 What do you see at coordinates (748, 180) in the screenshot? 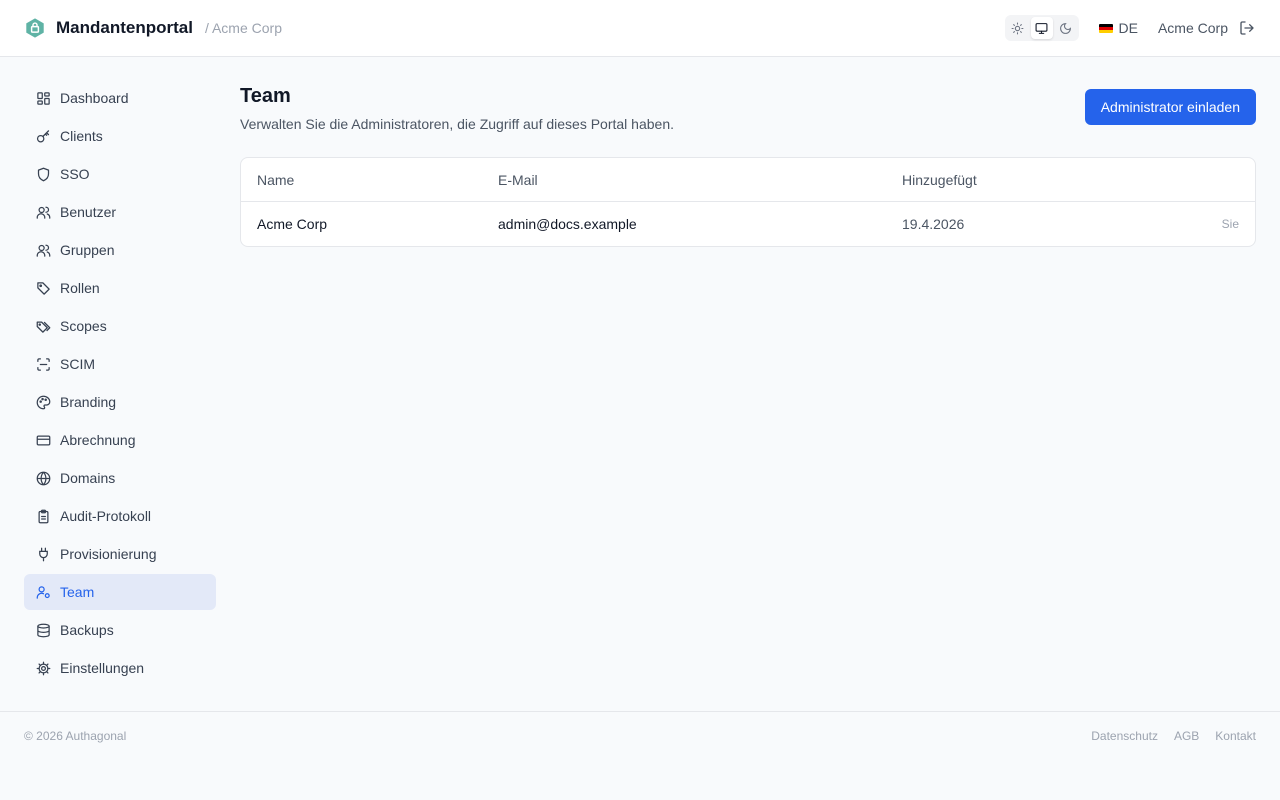
I see `table-header-row: Name E-Mail Hinzugefügt` at bounding box center [748, 180].